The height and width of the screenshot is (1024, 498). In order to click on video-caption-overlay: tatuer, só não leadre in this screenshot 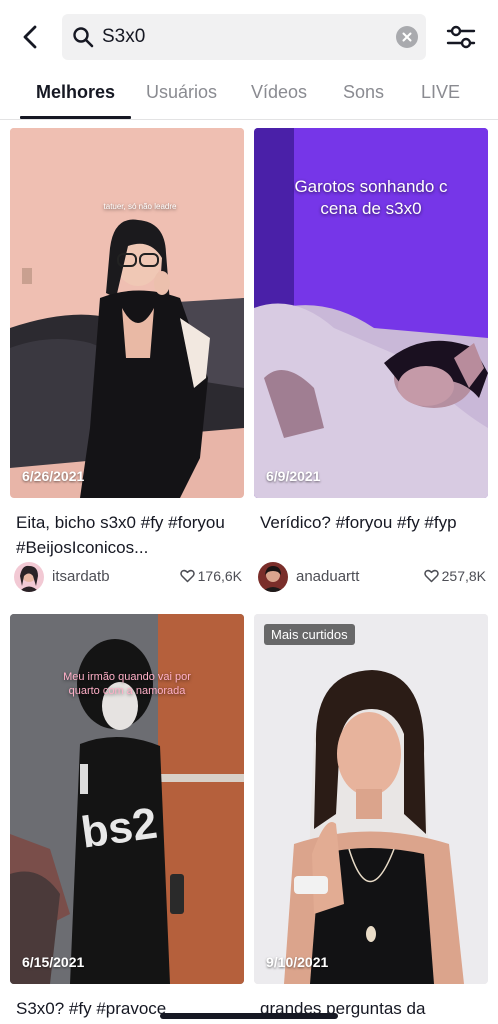, I will do `click(140, 206)`.